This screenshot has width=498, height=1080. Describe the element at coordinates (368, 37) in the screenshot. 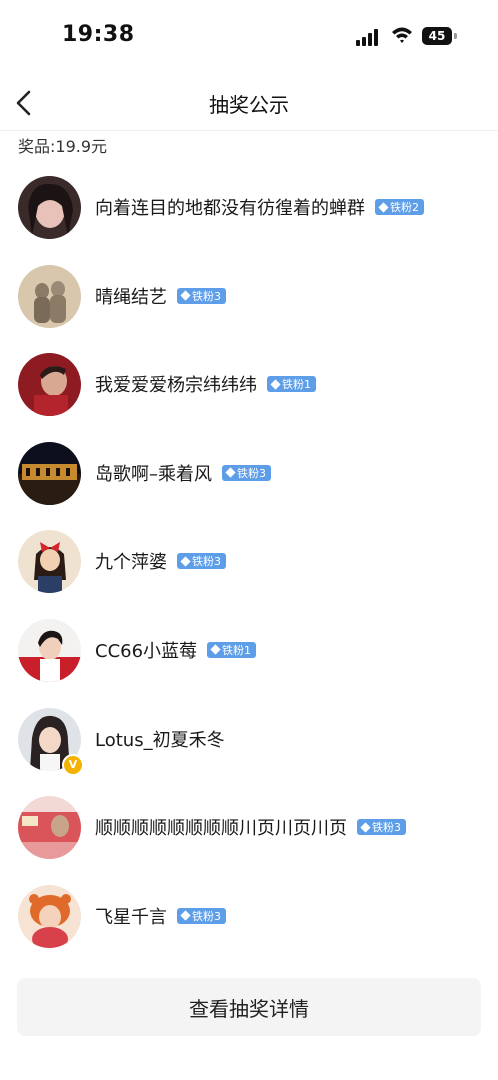

I see `cellular-signal-icon` at that location.